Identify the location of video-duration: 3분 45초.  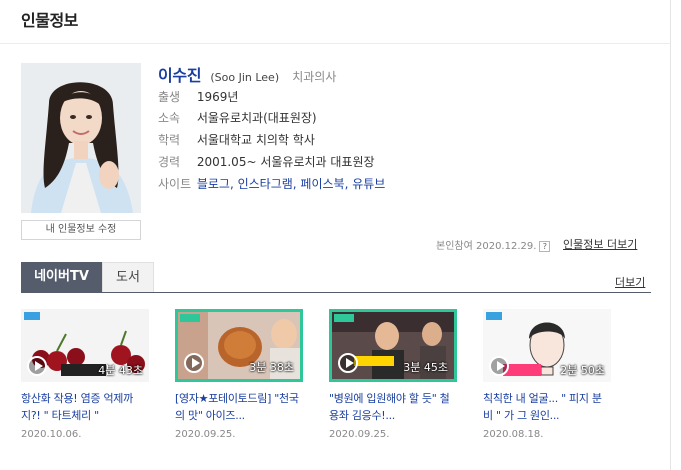
(425, 367).